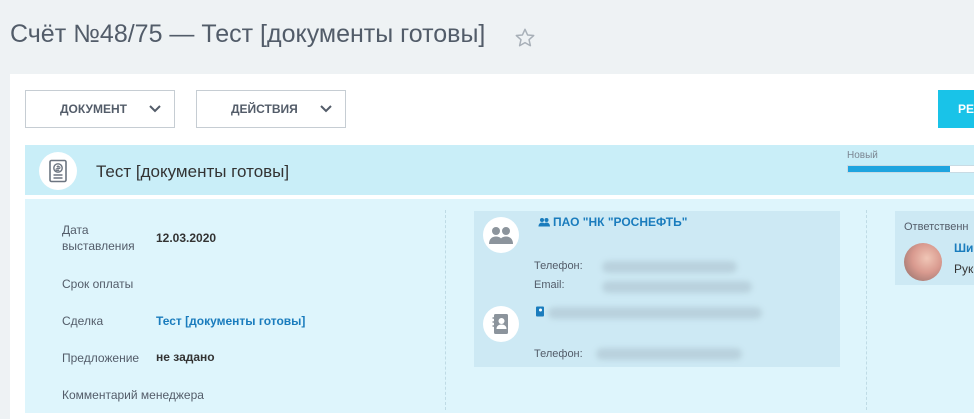  What do you see at coordinates (525, 38) in the screenshot?
I see `star-icon` at bounding box center [525, 38].